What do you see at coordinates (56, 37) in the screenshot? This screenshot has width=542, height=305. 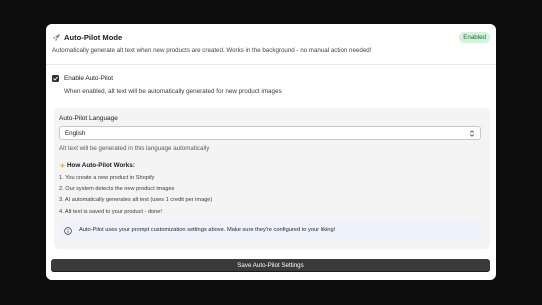 I see `rocket-icon` at bounding box center [56, 37].